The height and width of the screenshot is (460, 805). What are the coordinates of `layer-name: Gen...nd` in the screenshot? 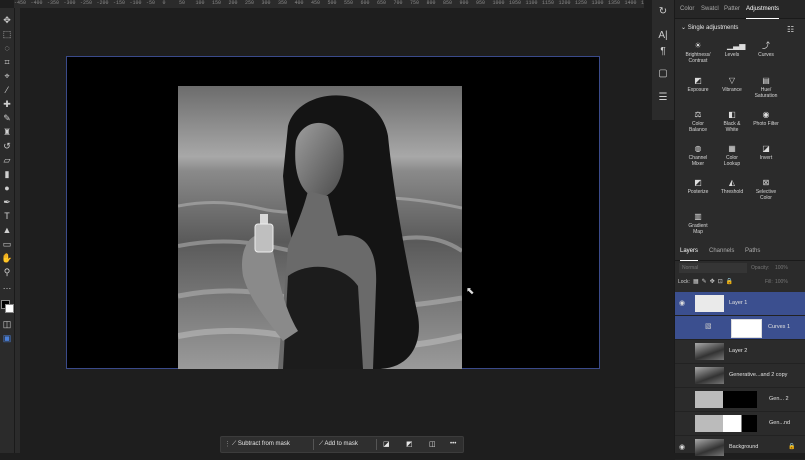 It's located at (779, 423).